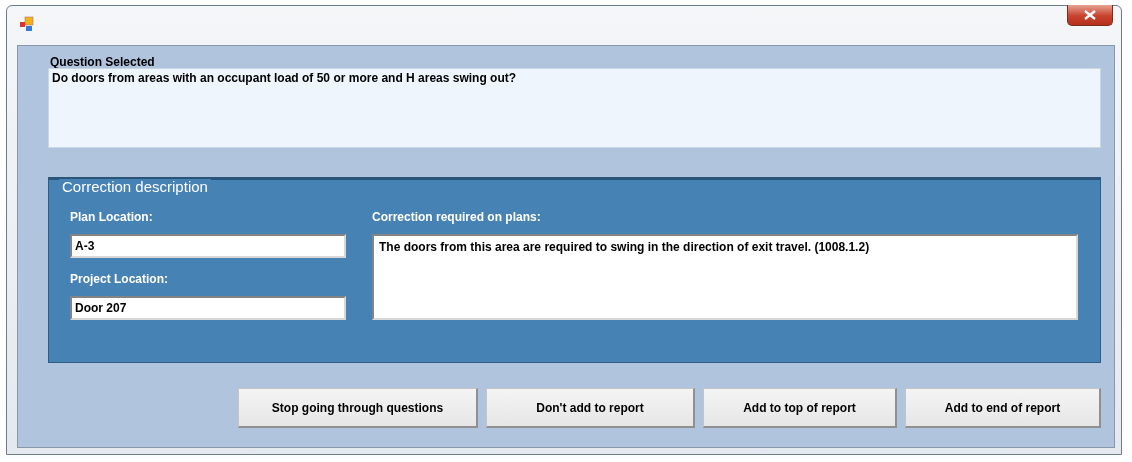  What do you see at coordinates (590, 408) in the screenshot?
I see `action-button: Don't add to report` at bounding box center [590, 408].